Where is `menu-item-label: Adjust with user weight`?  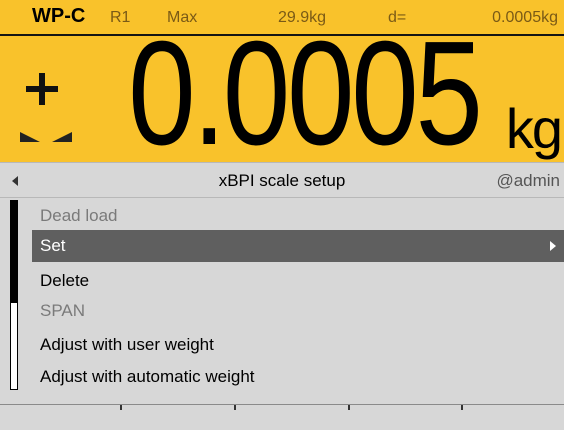
menu-item-label: Adjust with user weight is located at coordinates (127, 344).